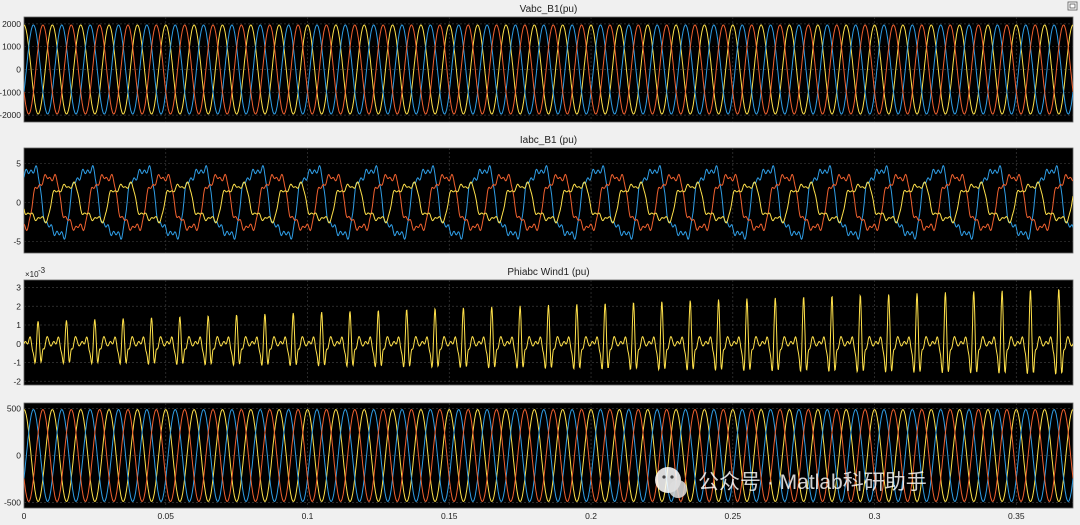 This screenshot has width=1080, height=525. I want to click on watermark-text: 公众号 · Matlab科研助手, so click(812, 482).